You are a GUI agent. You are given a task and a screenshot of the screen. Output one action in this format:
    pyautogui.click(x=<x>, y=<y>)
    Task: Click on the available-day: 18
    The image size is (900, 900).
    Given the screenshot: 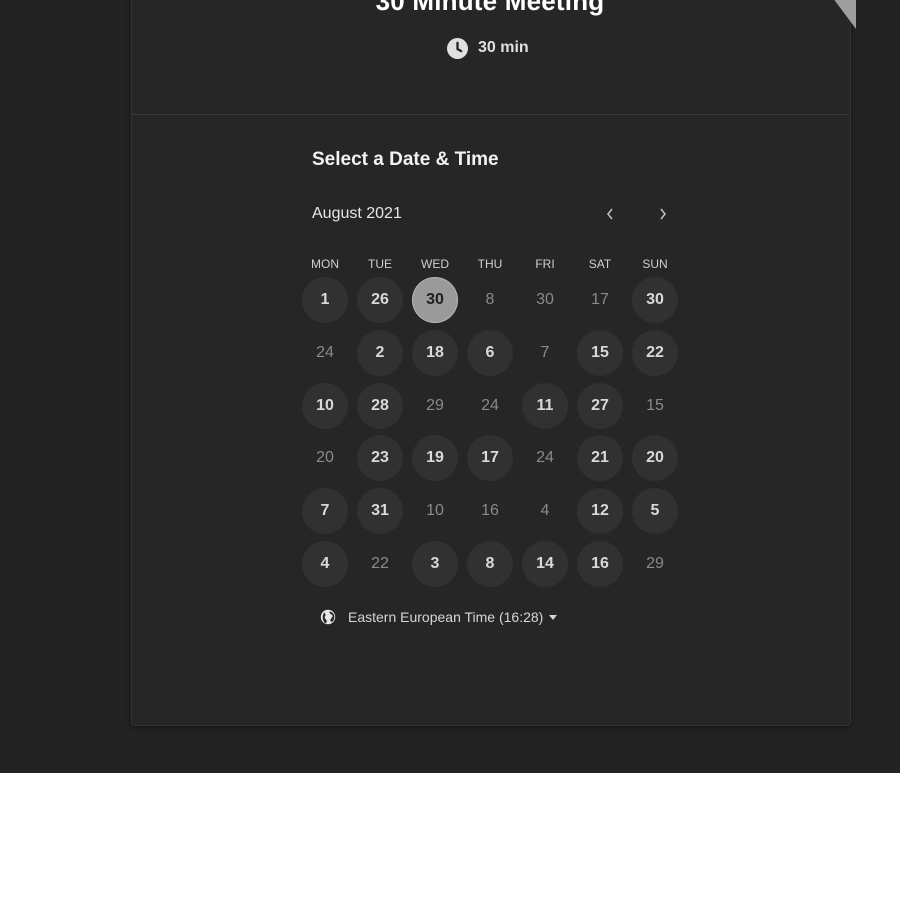 What is the action you would take?
    pyautogui.click(x=435, y=353)
    